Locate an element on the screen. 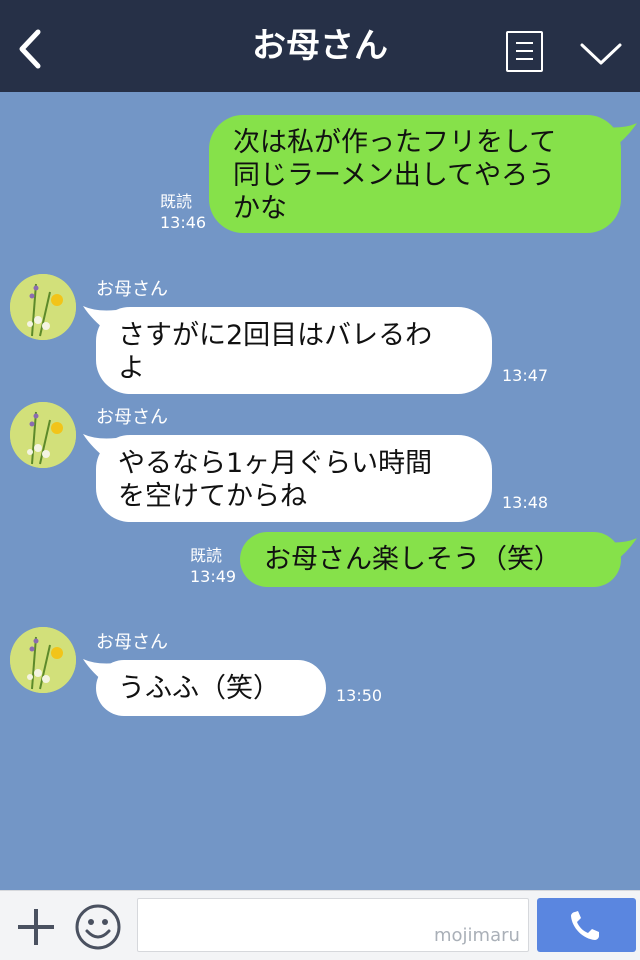 Image resolution: width=640 pixels, height=960 pixels. plus-icon is located at coordinates (36, 927).